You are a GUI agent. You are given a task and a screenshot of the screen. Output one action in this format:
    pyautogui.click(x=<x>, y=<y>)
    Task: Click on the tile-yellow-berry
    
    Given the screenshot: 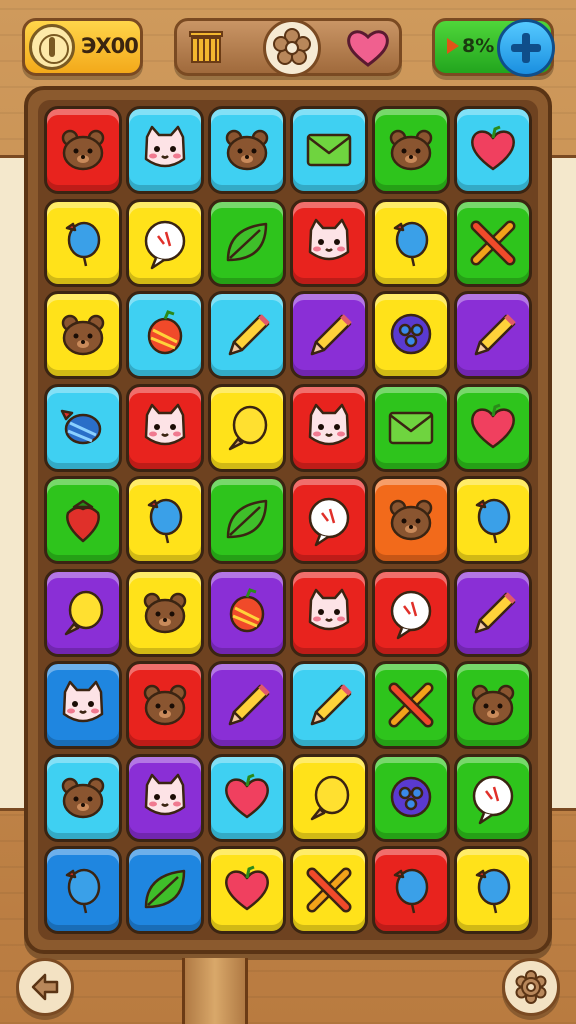 What is the action you would take?
    pyautogui.click(x=411, y=335)
    